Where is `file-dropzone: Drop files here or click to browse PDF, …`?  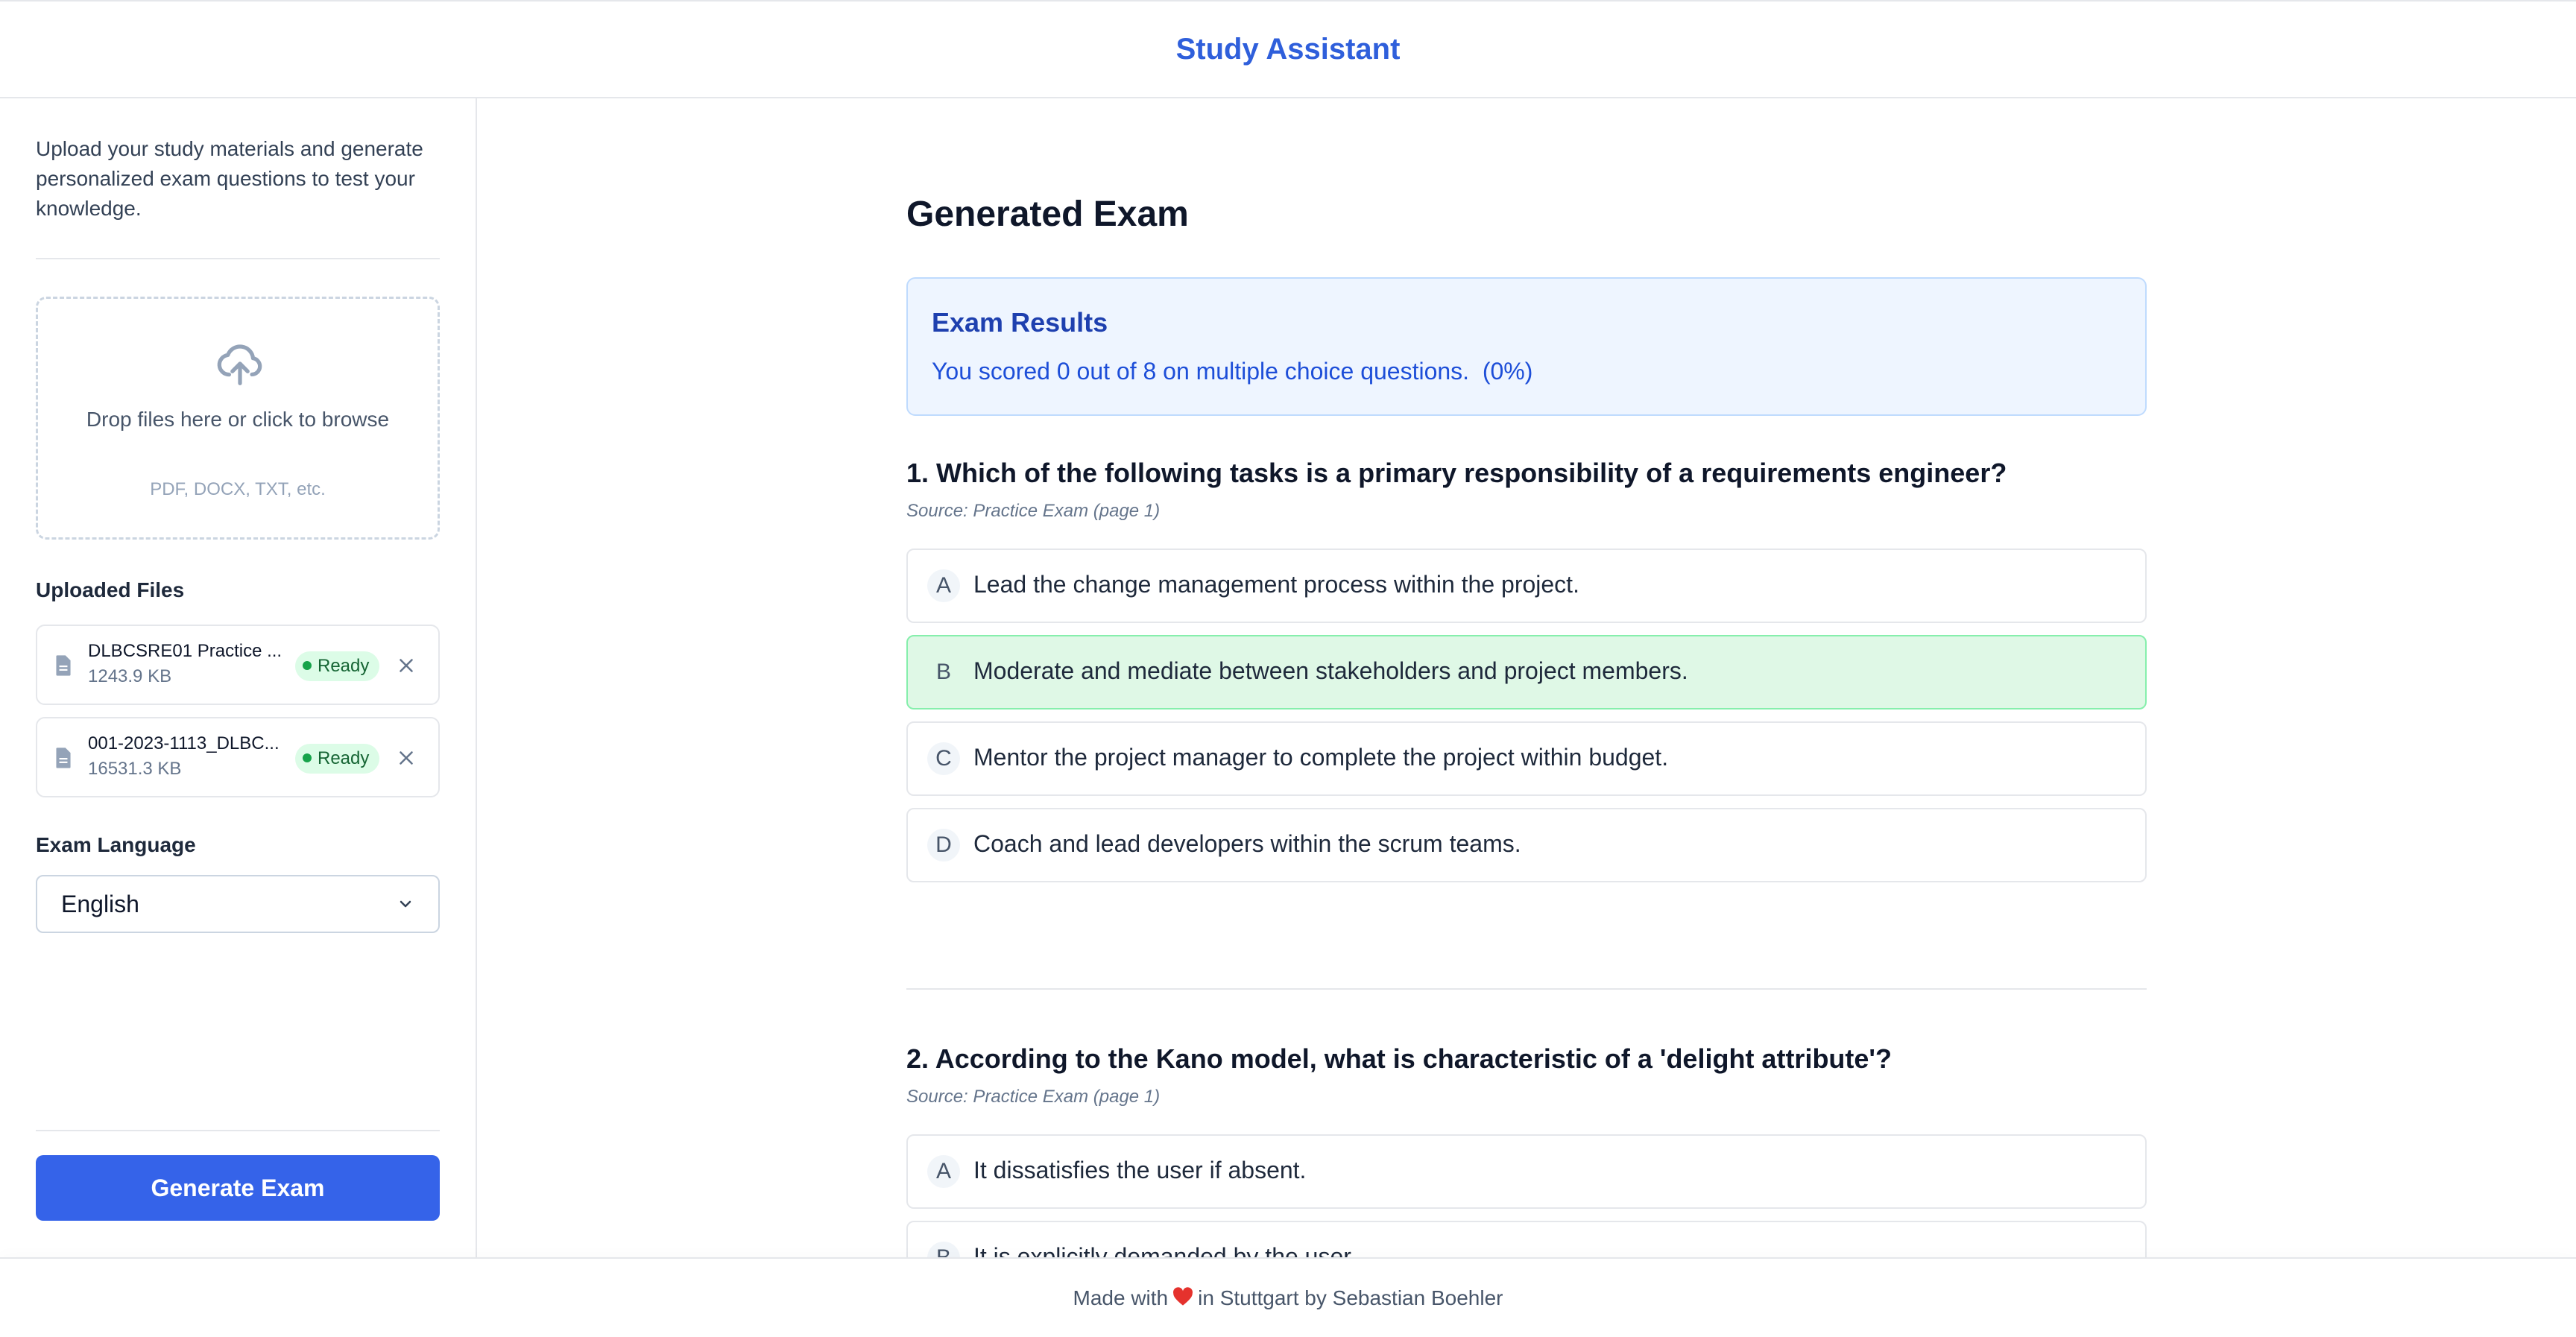 file-dropzone: Drop files here or click to browse PDF, … is located at coordinates (238, 418).